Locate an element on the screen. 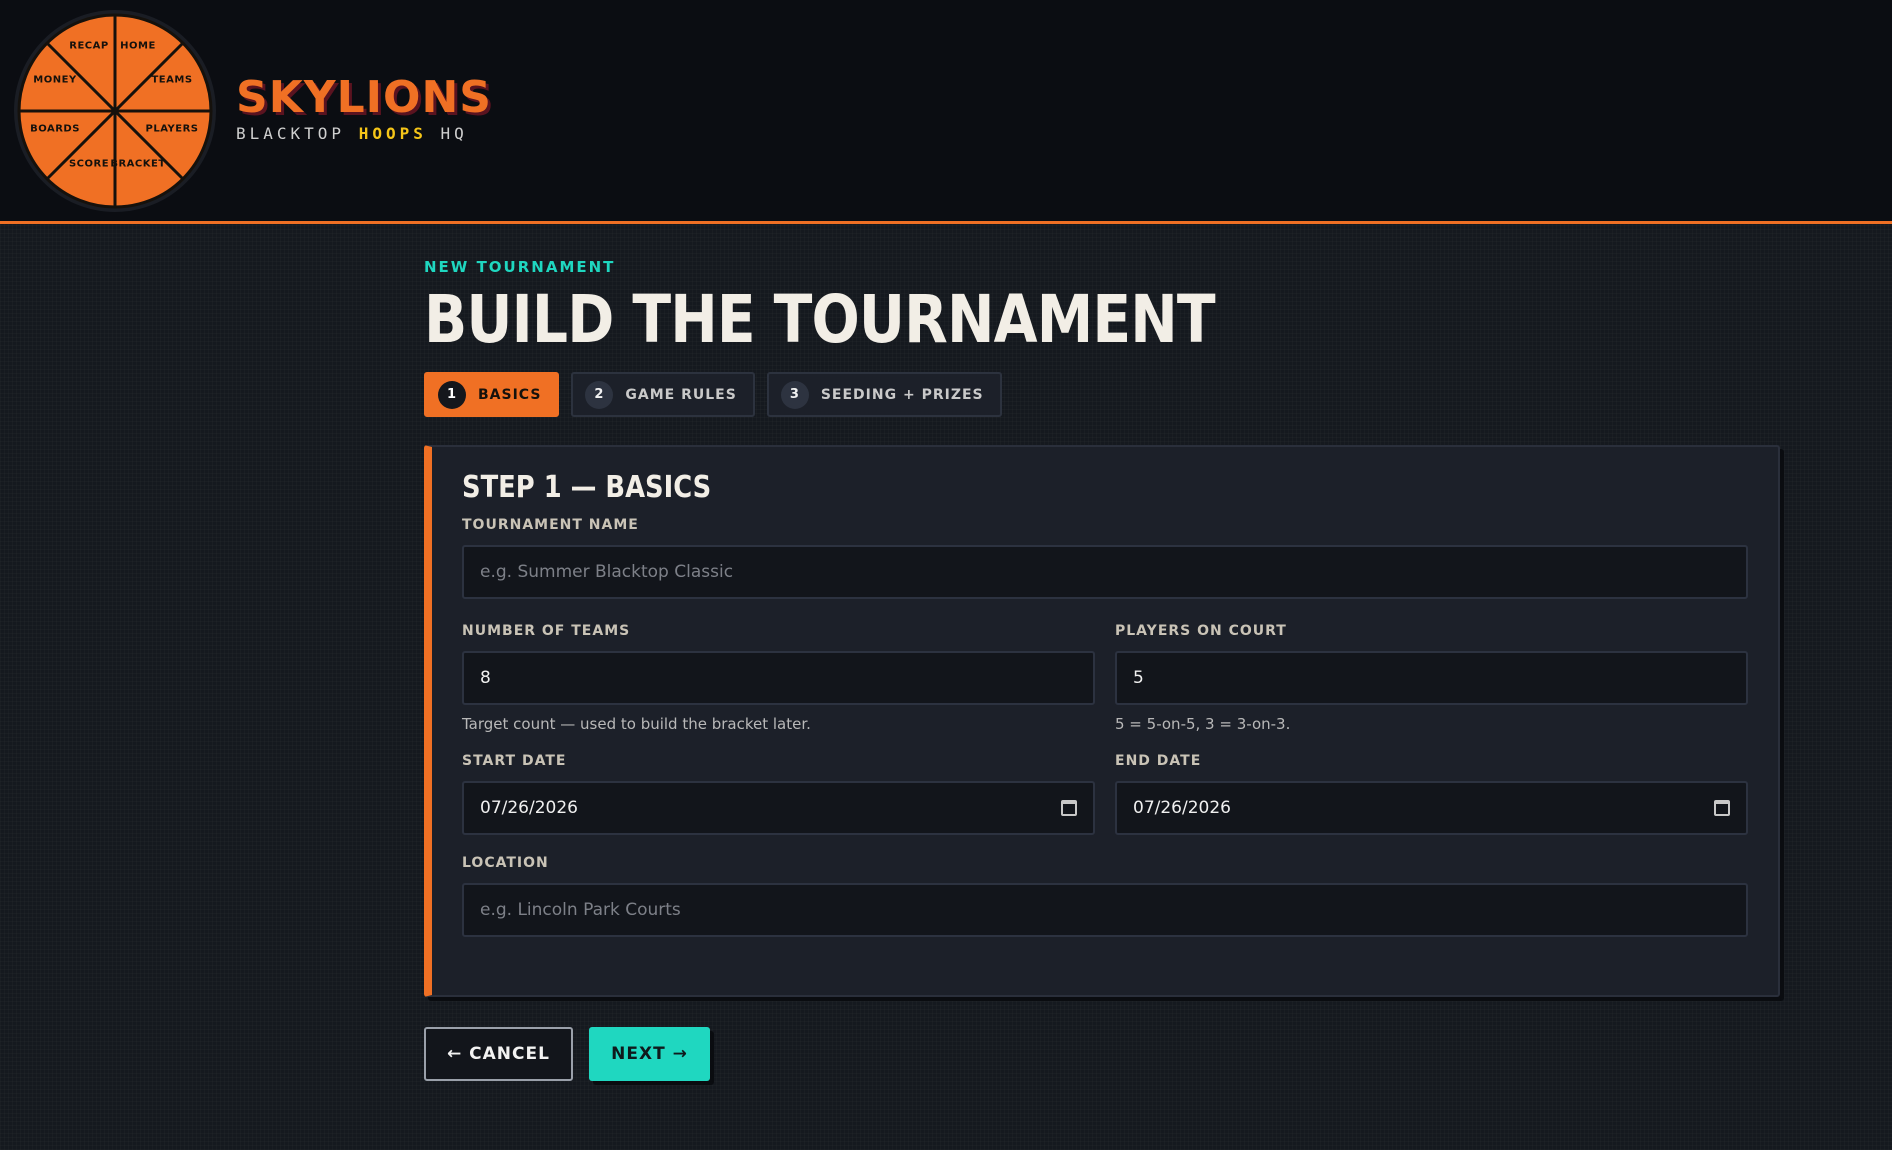 The width and height of the screenshot is (1892, 1150). players-on-court-hint: 5 = 5-on-5, 3 = 3-on-3. is located at coordinates (1203, 724).